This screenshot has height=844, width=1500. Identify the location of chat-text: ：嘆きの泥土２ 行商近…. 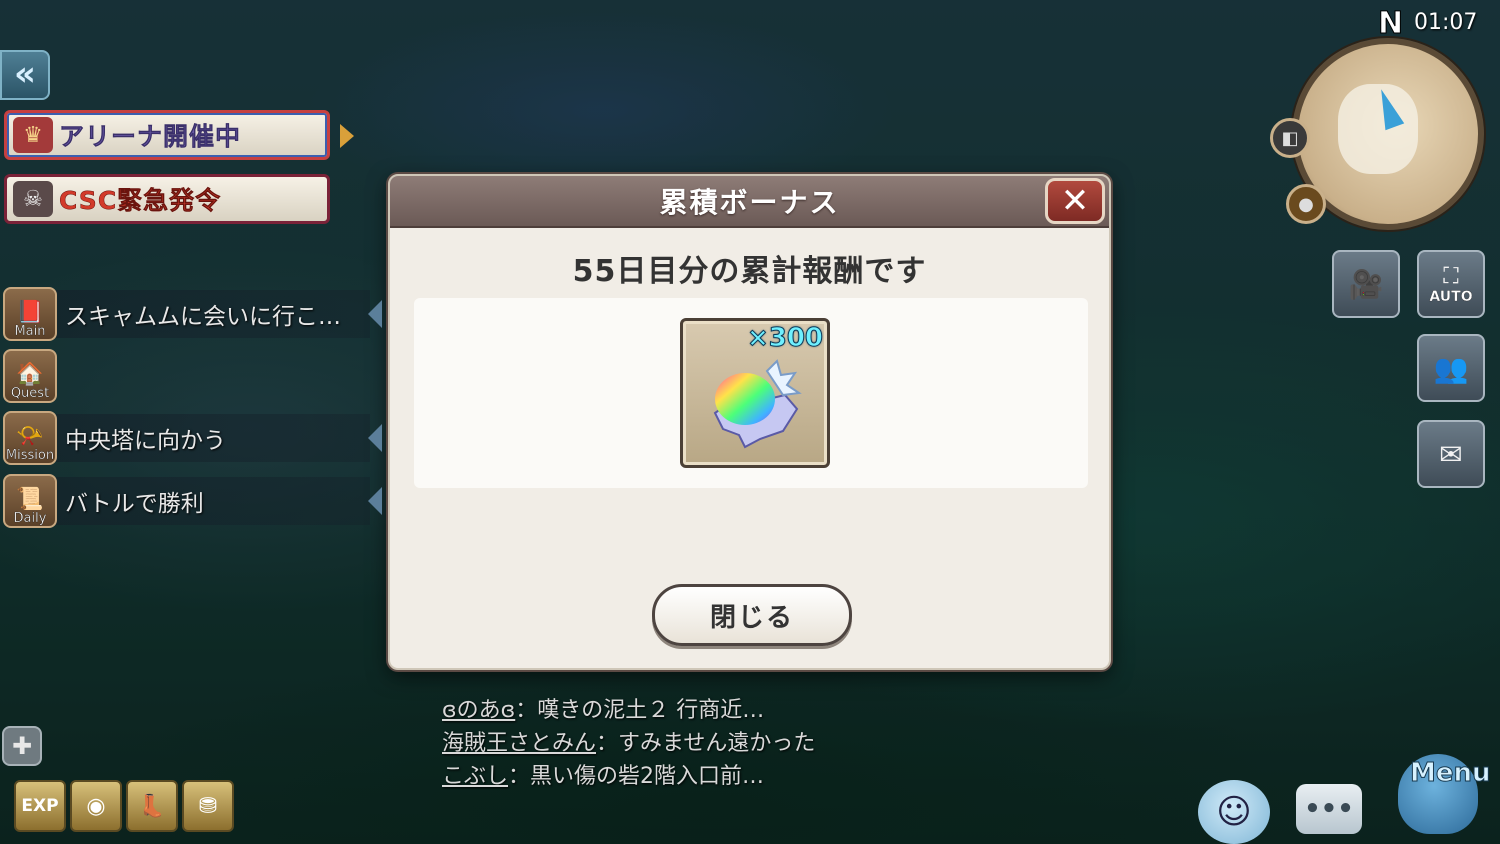
(640, 710).